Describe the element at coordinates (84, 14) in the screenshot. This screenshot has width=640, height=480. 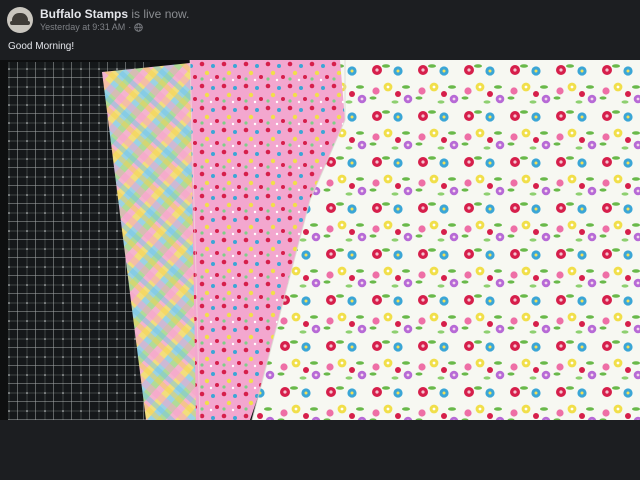
I see `author-name: Buffalo Stamps` at that location.